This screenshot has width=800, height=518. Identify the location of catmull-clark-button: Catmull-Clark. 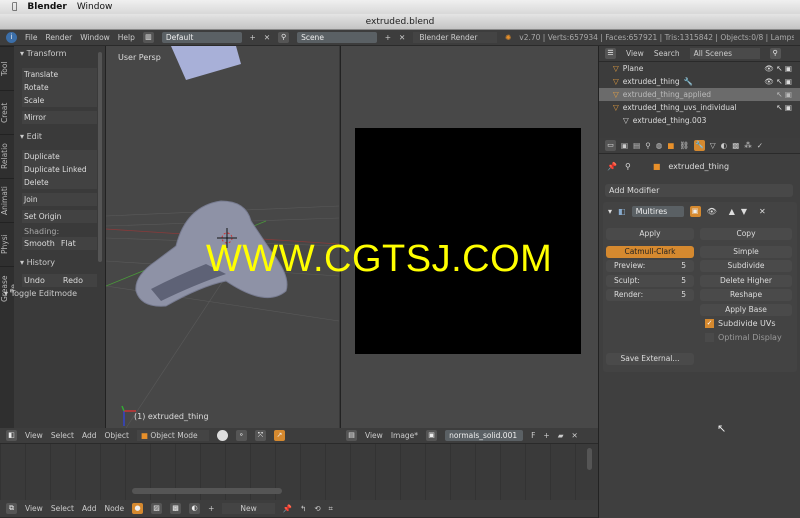
(650, 252).